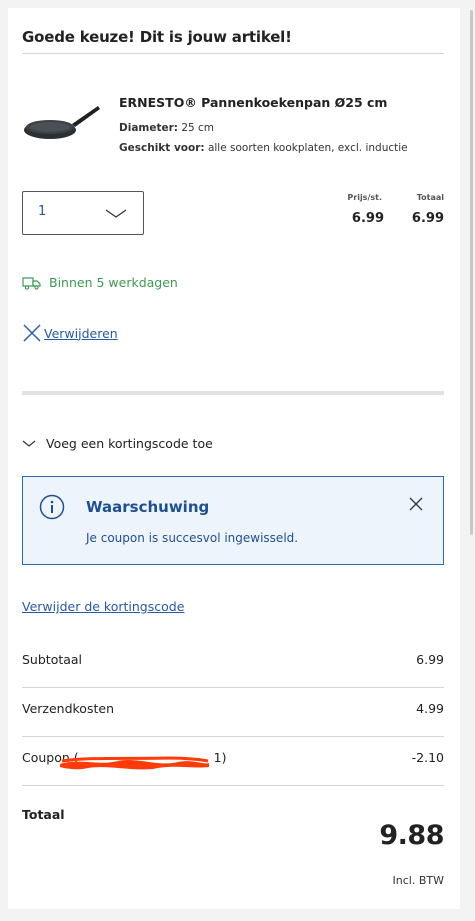 The height and width of the screenshot is (921, 475). I want to click on coupon-value: -2.10, so click(427, 757).